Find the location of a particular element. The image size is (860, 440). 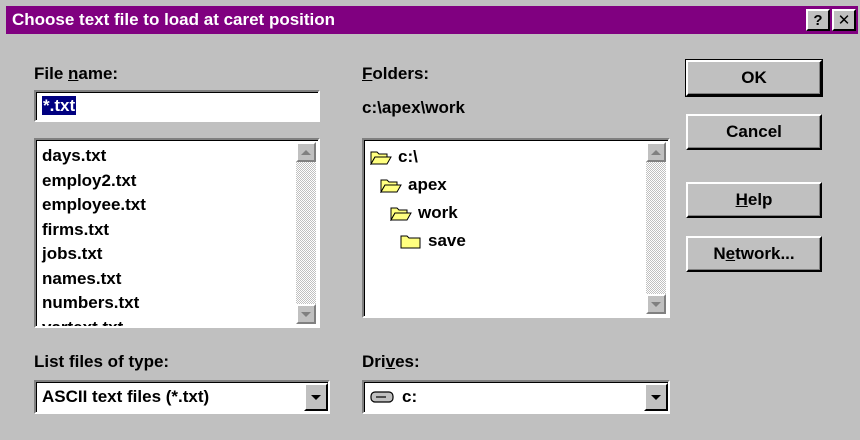

folders-label: Folders: is located at coordinates (396, 73).